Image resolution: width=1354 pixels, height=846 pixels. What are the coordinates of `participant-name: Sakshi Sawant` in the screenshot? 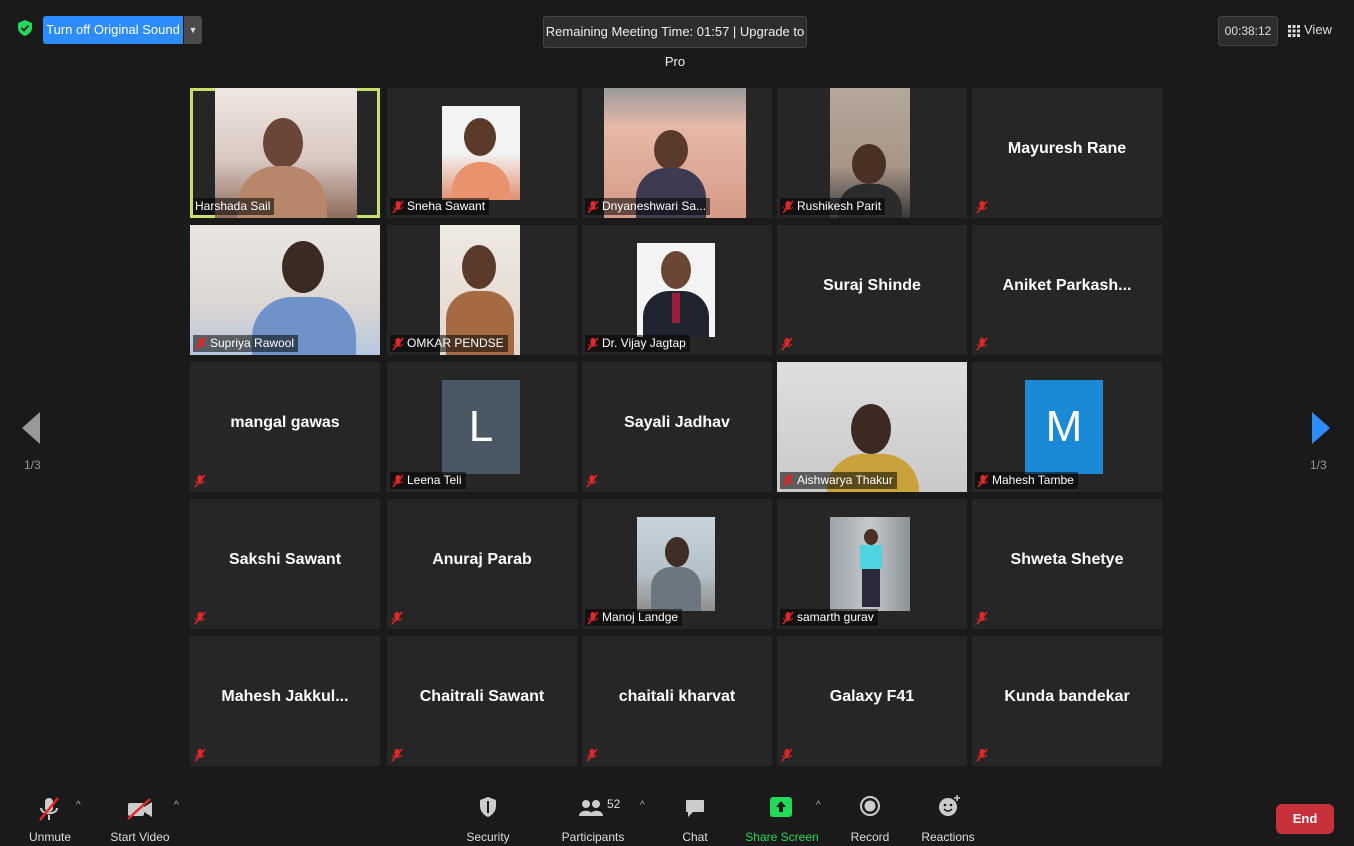 It's located at (285, 559).